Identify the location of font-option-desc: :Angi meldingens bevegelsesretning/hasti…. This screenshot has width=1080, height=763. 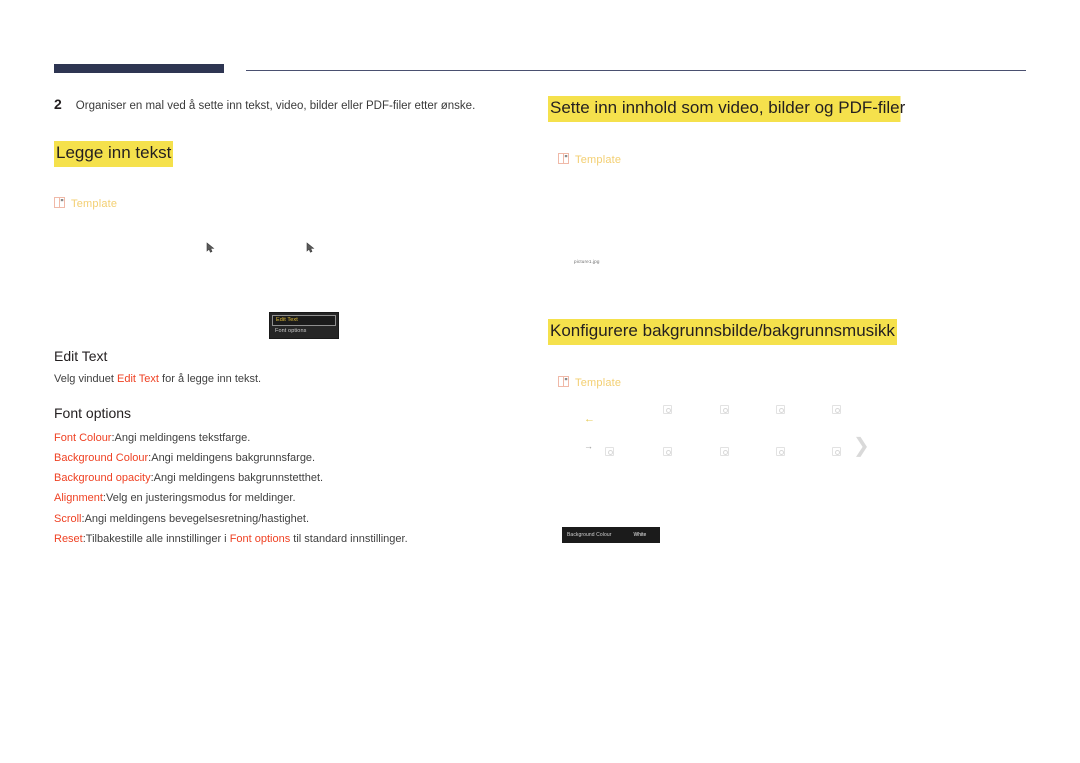
(195, 518).